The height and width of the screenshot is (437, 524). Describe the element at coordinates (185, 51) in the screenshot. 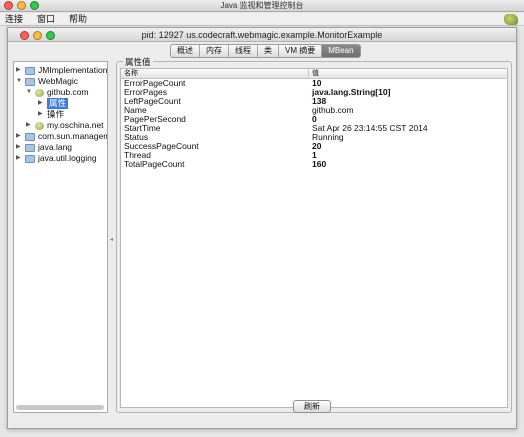

I see `tab-overview: 概述` at that location.